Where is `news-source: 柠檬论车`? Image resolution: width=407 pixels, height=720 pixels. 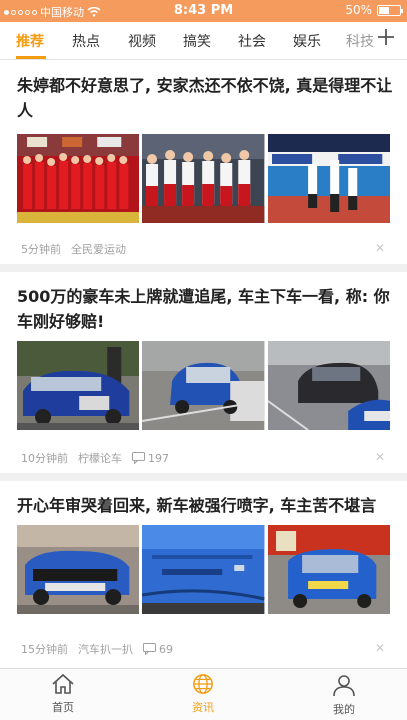
news-source: 柠檬论车 is located at coordinates (100, 458).